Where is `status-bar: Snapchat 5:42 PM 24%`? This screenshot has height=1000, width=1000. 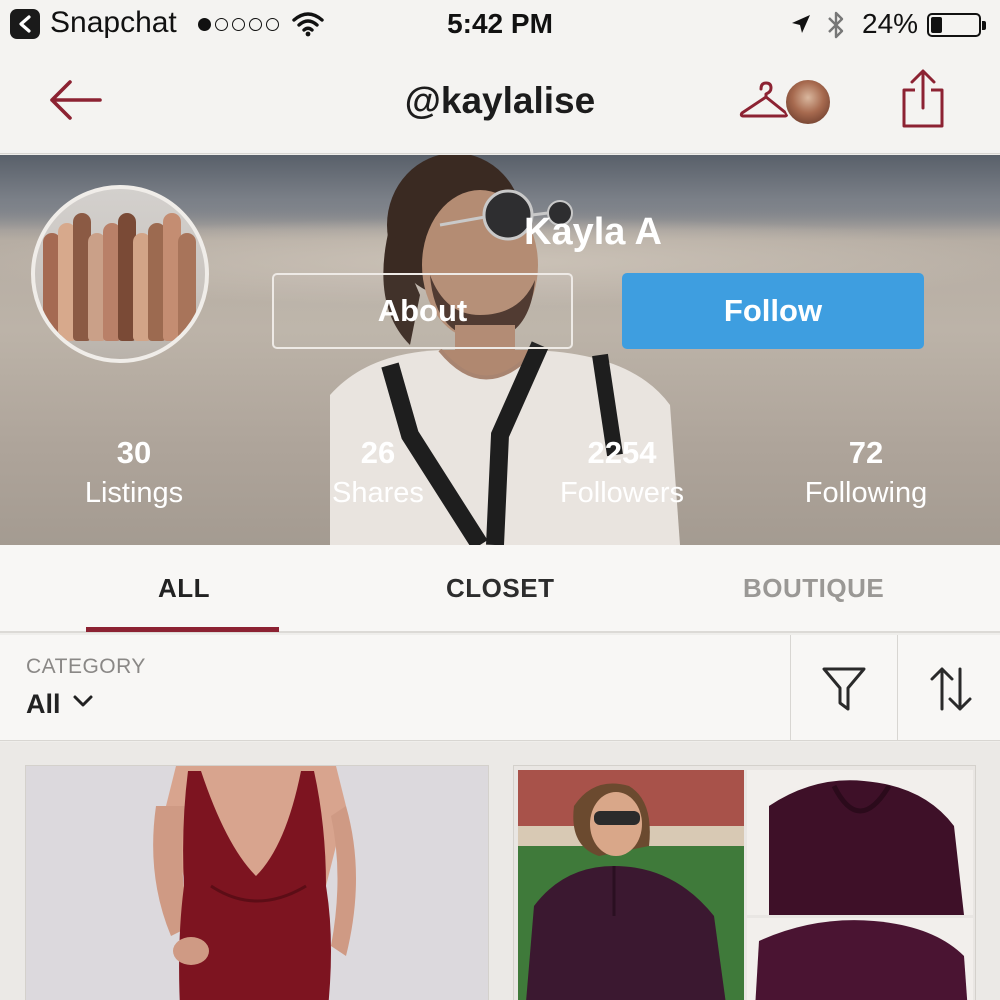
status-bar: Snapchat 5:42 PM 24% is located at coordinates (500, 25).